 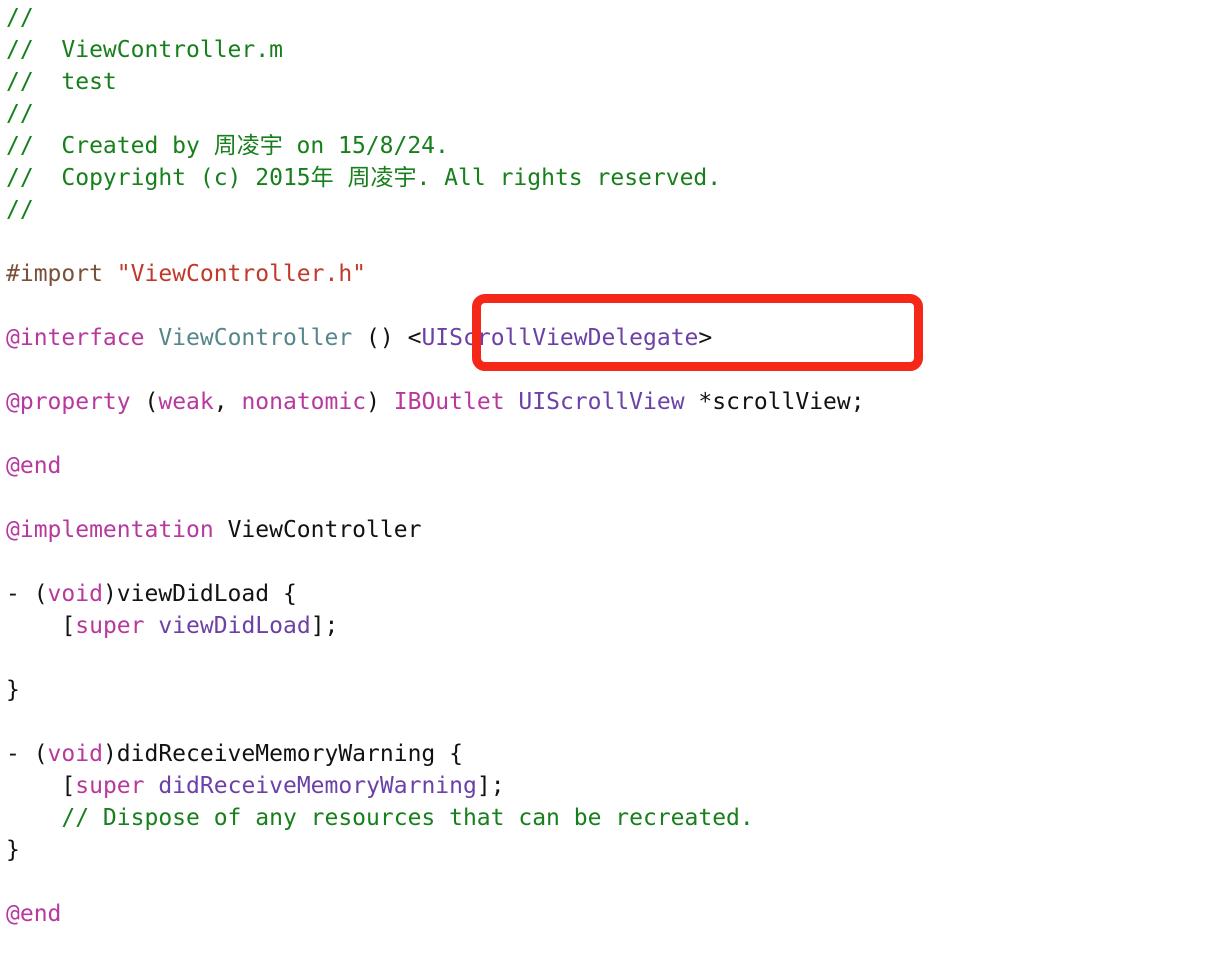 What do you see at coordinates (435, 50) in the screenshot?
I see `code-line: // ViewController.m` at bounding box center [435, 50].